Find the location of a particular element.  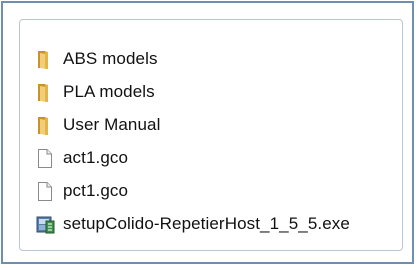

file-name: User Manual is located at coordinates (112, 124).